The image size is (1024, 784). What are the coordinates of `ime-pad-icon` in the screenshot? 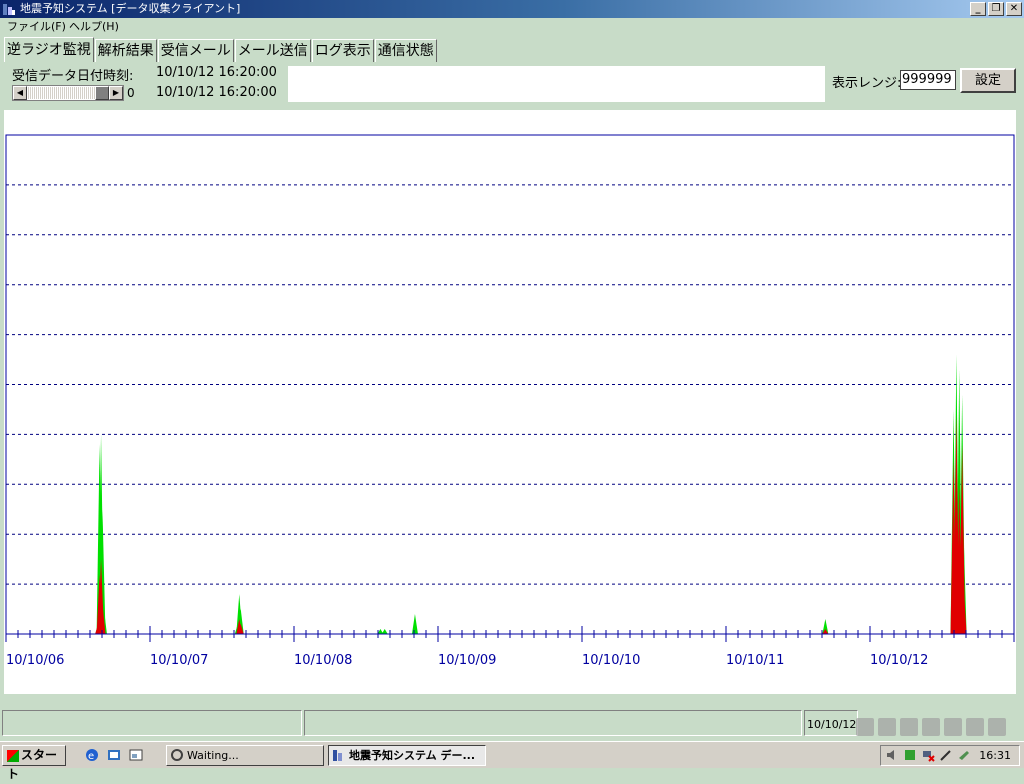 It's located at (931, 727).